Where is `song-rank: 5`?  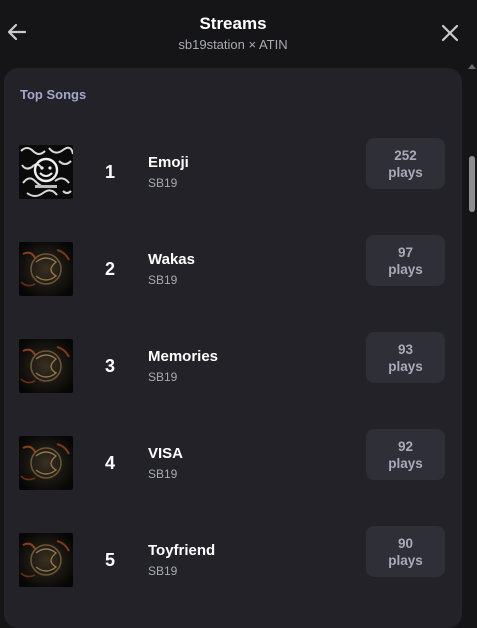
song-rank: 5 is located at coordinates (109, 560).